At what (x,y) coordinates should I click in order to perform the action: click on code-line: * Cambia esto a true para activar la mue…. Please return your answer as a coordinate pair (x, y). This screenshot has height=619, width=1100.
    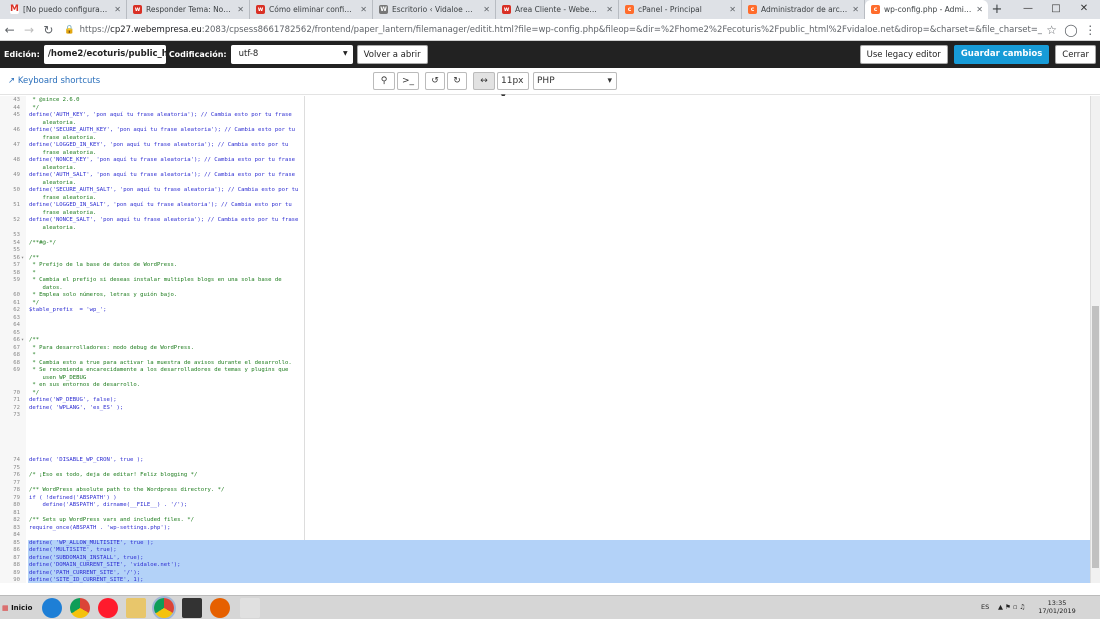
    Looking at the image, I should click on (160, 364).